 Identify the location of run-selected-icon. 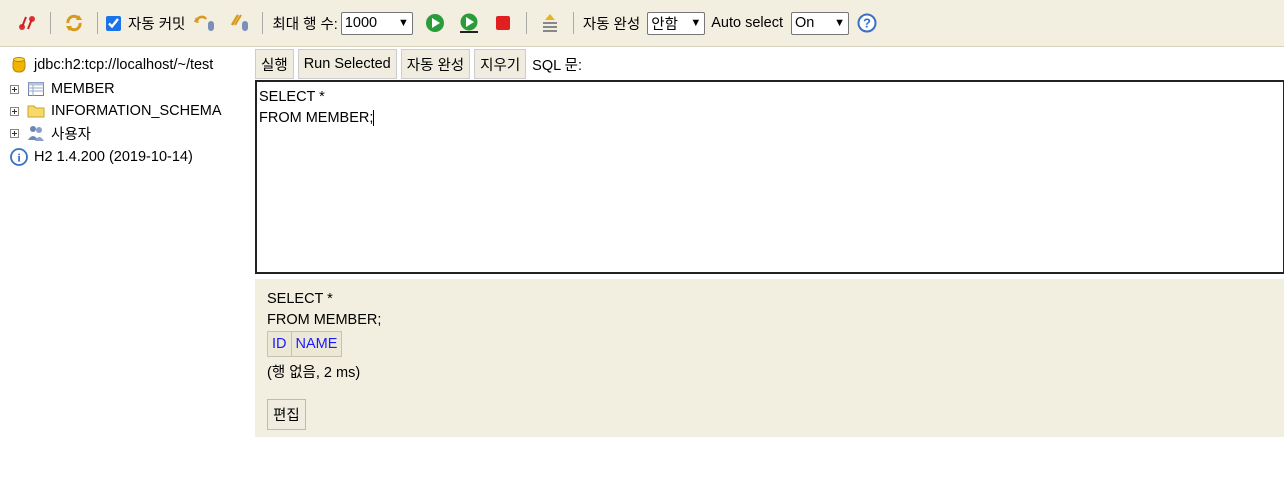
(469, 23).